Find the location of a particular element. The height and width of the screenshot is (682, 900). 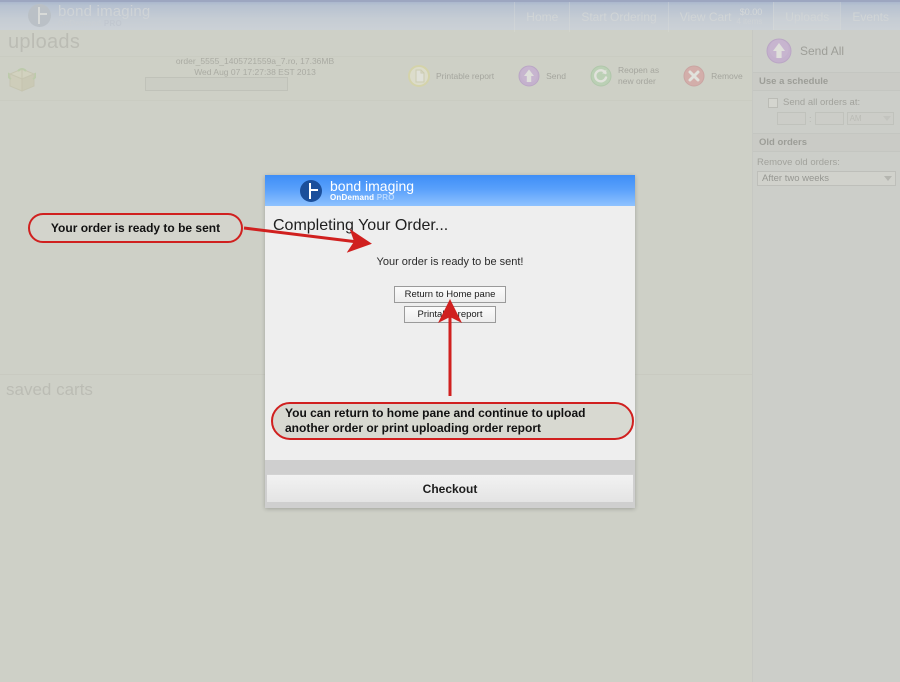

refresh-icon is located at coordinates (601, 76).